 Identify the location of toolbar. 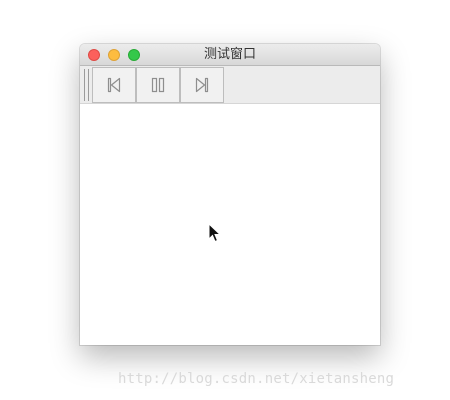
(230, 85).